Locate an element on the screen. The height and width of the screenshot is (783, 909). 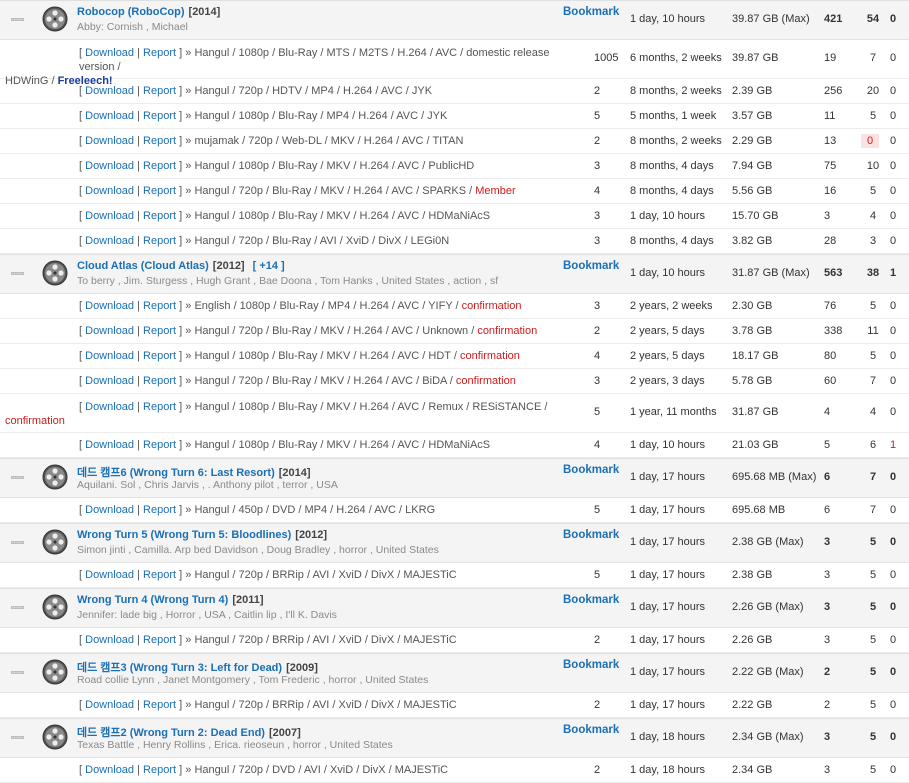
group-snatched: 6 is located at coordinates (827, 477).